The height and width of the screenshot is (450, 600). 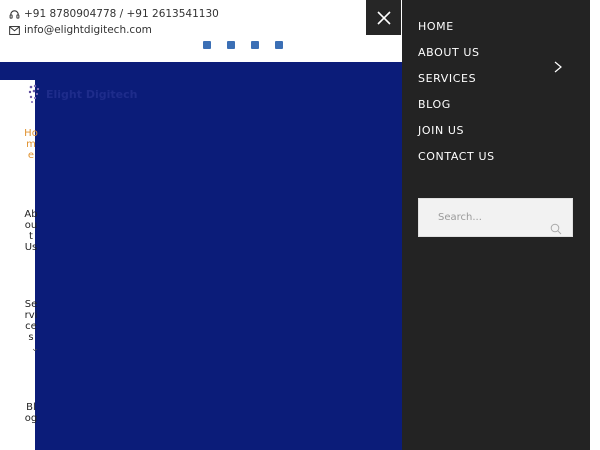 What do you see at coordinates (558, 67) in the screenshot?
I see `chevron-right-icon` at bounding box center [558, 67].